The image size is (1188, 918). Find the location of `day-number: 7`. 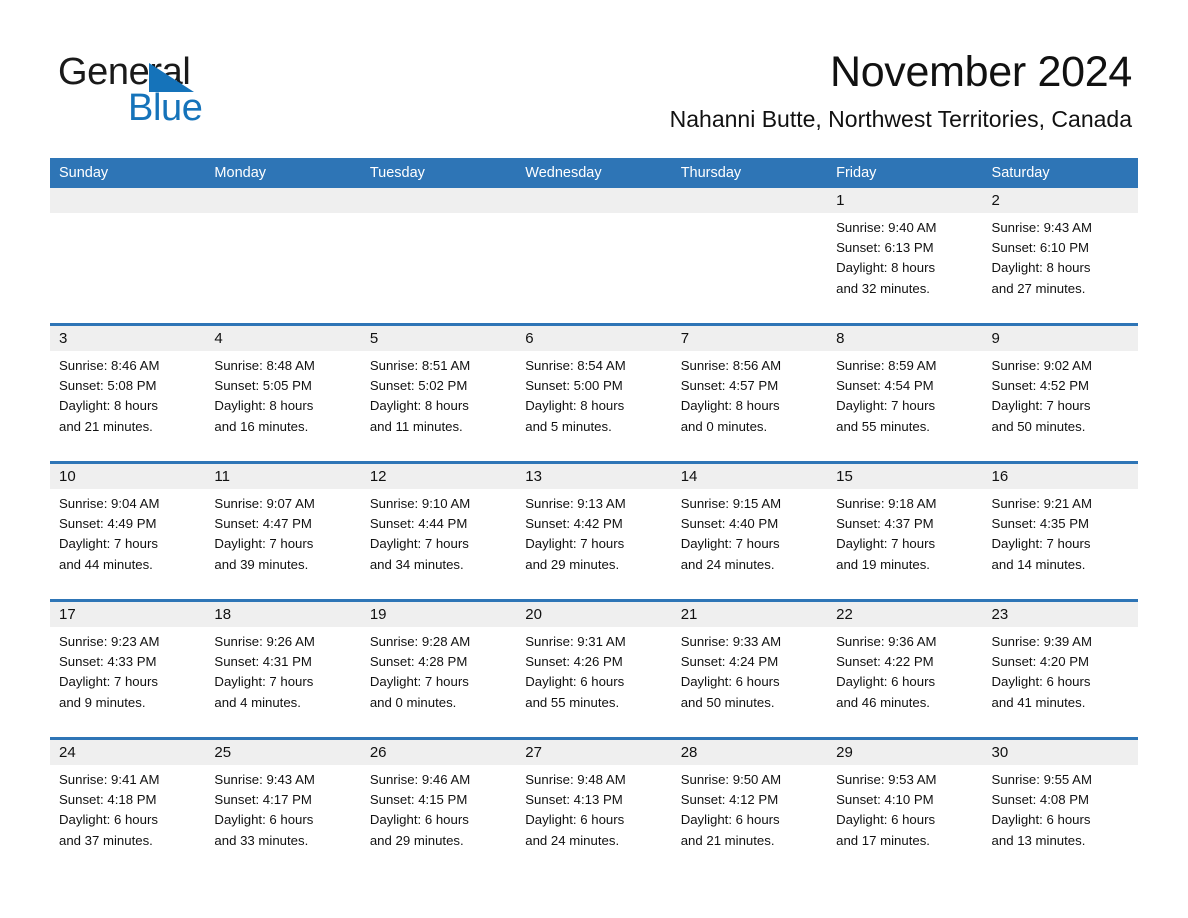

day-number: 7 is located at coordinates (749, 338).